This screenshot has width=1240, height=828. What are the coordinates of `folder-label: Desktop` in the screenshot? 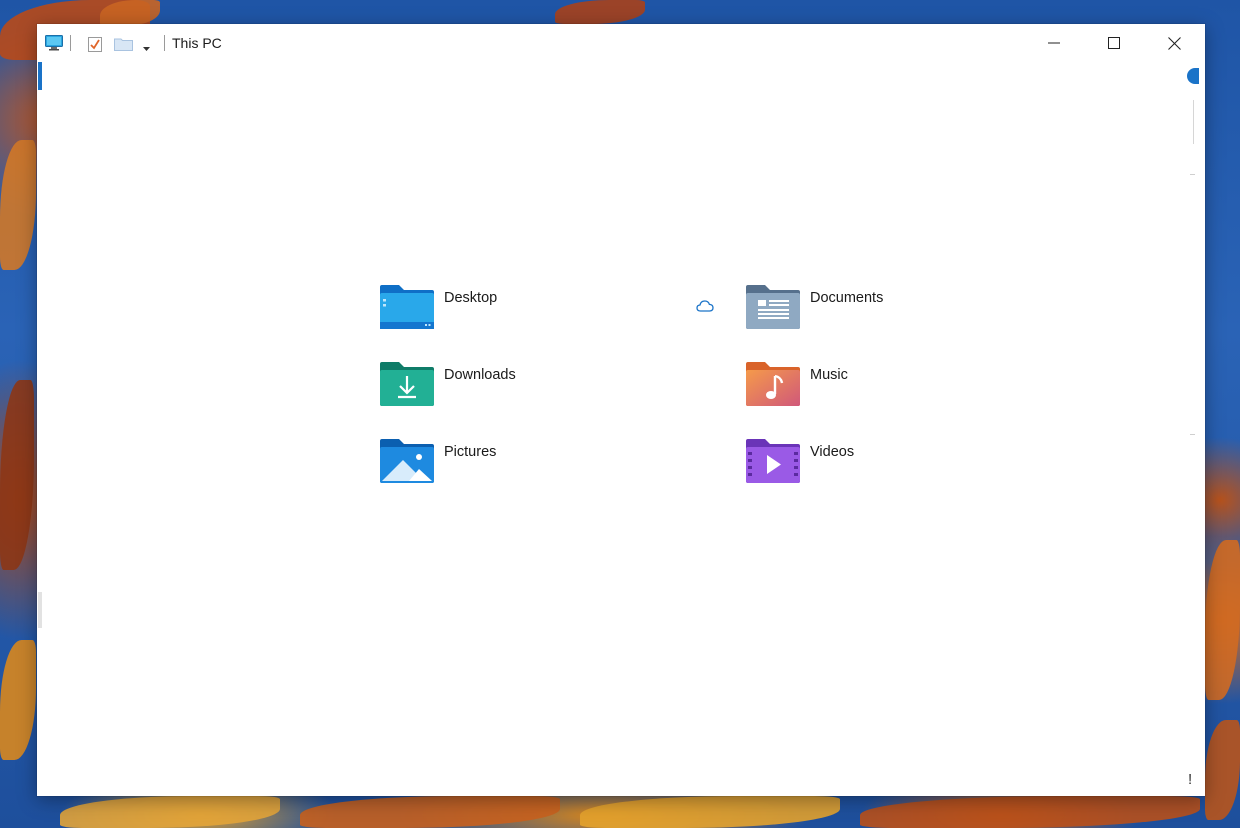 It's located at (471, 298).